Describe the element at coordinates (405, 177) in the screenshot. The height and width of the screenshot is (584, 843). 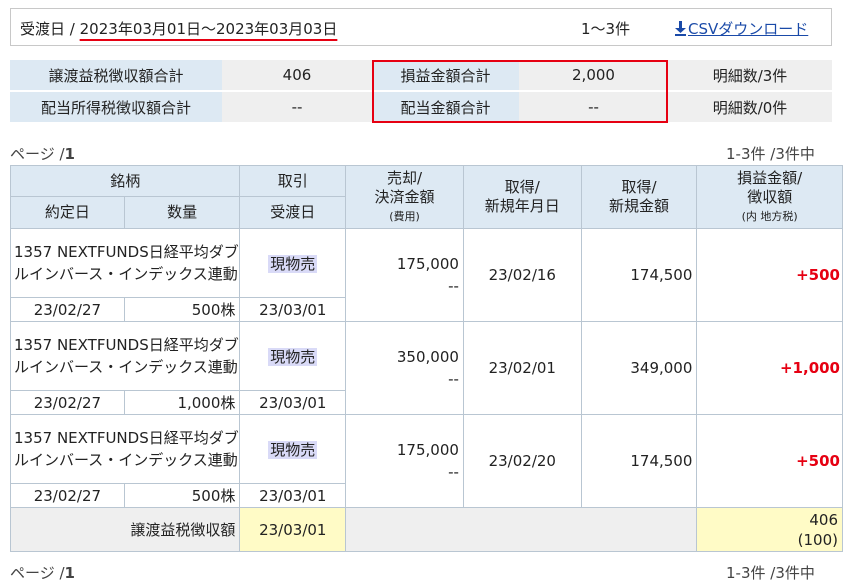
I see `col-sale-line1: 売却/` at that location.